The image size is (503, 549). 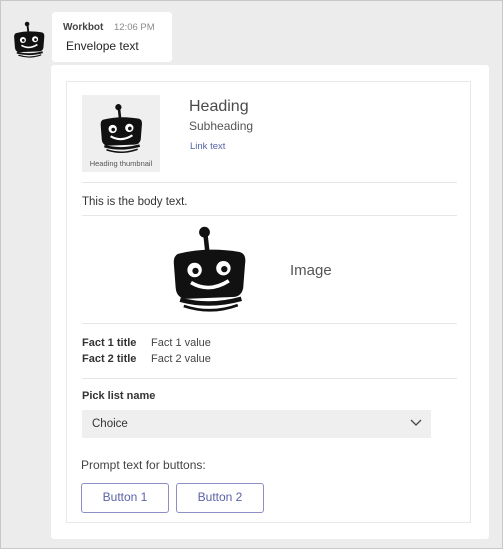 What do you see at coordinates (83, 27) in the screenshot?
I see `sender-name: Workbot` at bounding box center [83, 27].